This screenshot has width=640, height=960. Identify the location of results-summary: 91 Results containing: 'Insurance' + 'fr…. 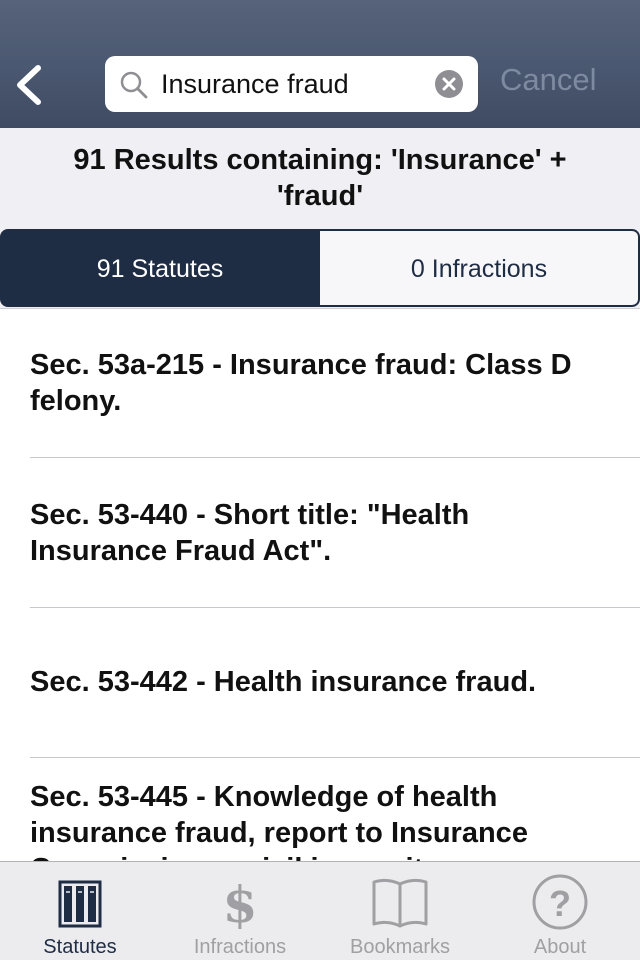
(320, 178).